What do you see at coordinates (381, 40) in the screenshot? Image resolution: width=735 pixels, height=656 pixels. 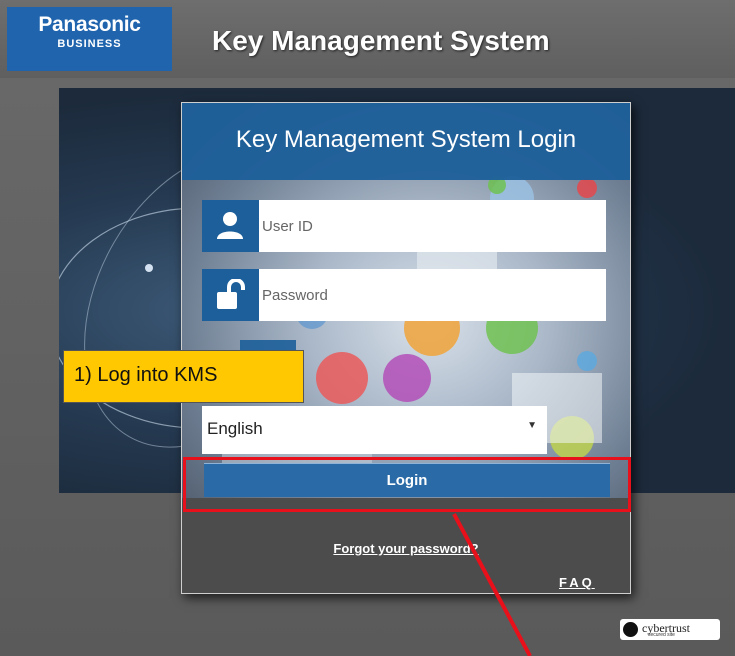 I see `app-title: Key Management System` at bounding box center [381, 40].